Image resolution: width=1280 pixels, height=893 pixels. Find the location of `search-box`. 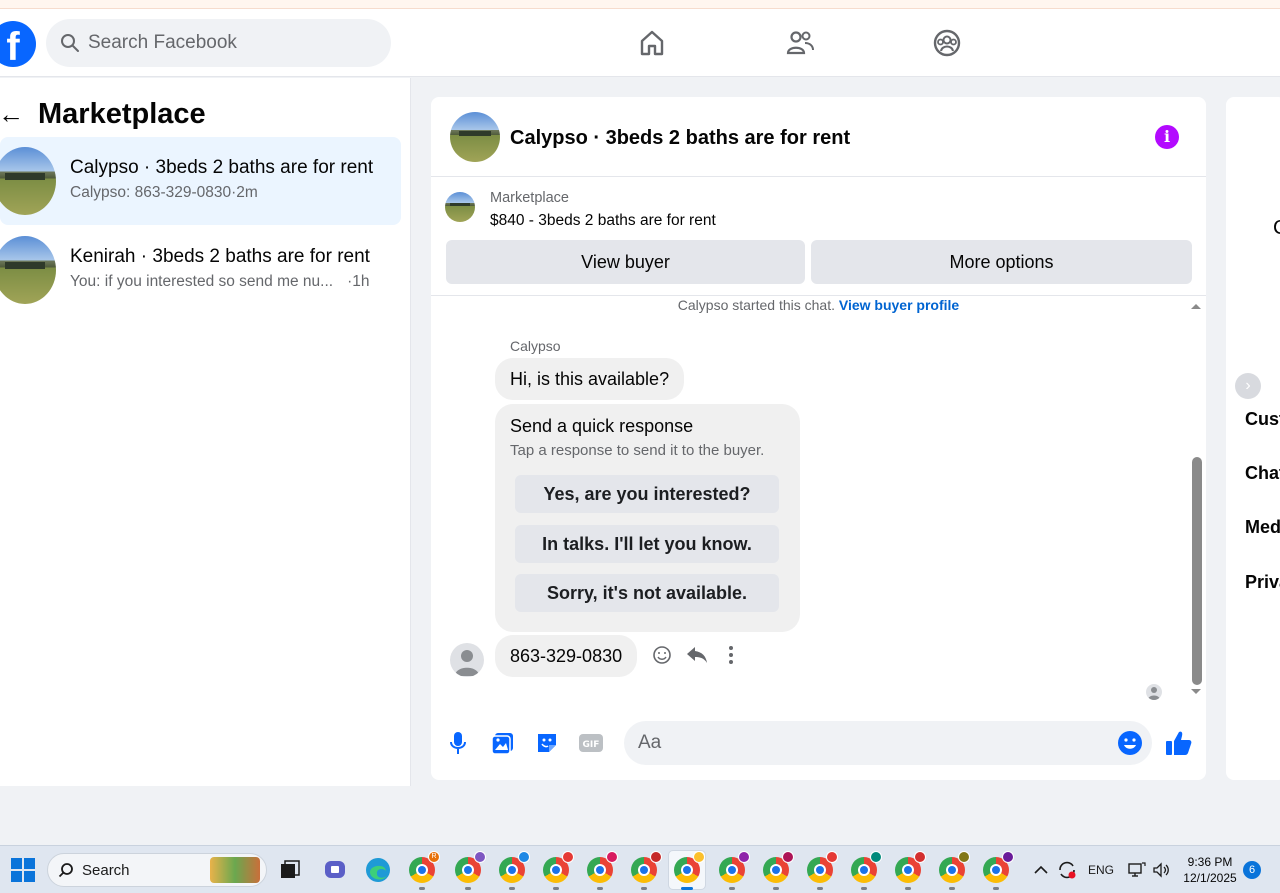

search-box is located at coordinates (218, 43).